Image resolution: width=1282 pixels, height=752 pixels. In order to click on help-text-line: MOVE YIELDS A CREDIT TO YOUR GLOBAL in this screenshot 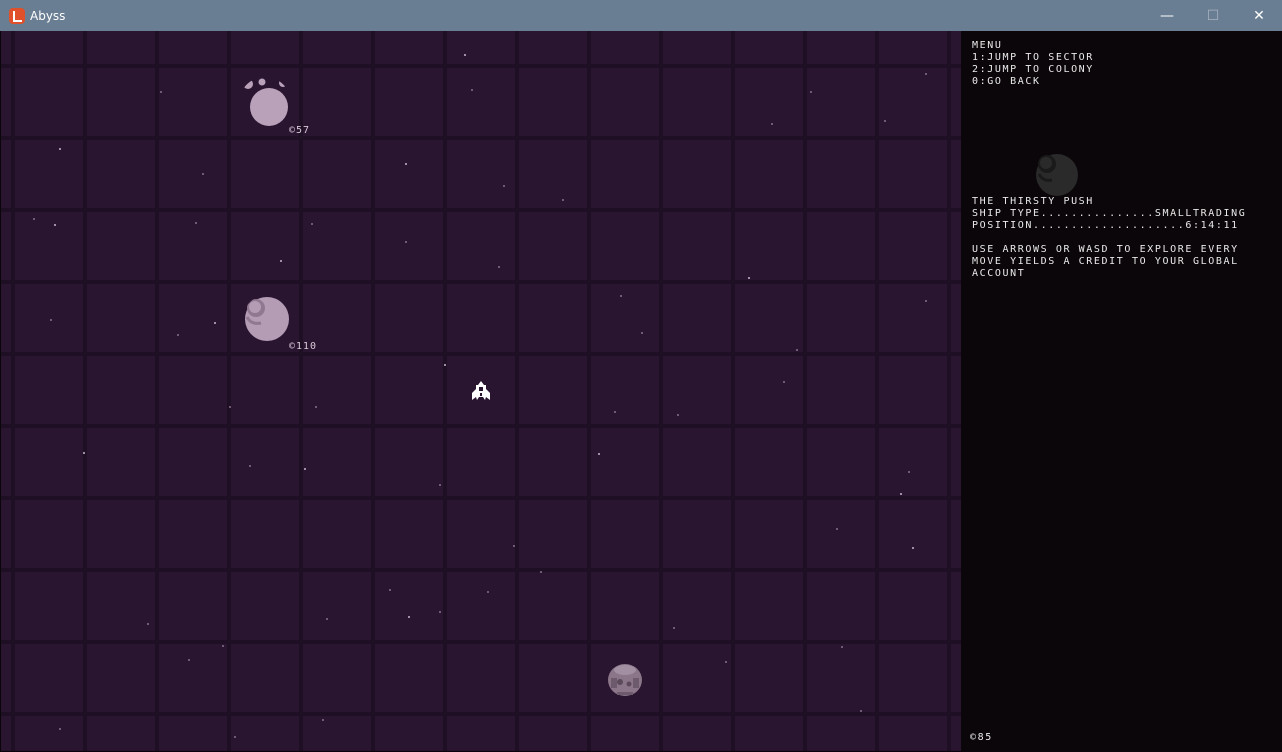, I will do `click(1105, 261)`.